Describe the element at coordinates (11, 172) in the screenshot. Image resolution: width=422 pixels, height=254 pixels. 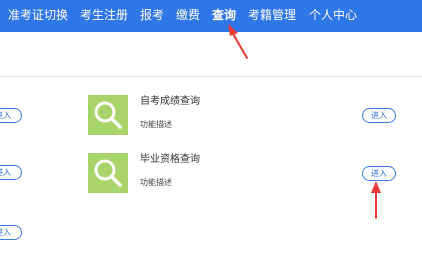
I see `enter-button-left-2: 进入` at that location.